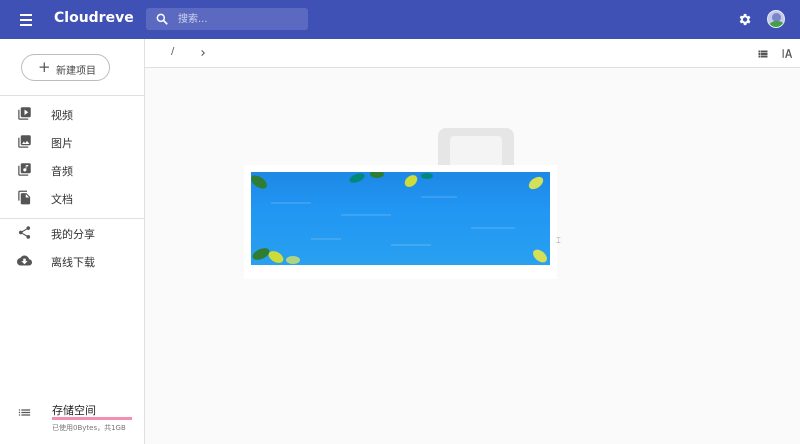  Describe the element at coordinates (24, 113) in the screenshot. I see `video-library-icon` at that location.